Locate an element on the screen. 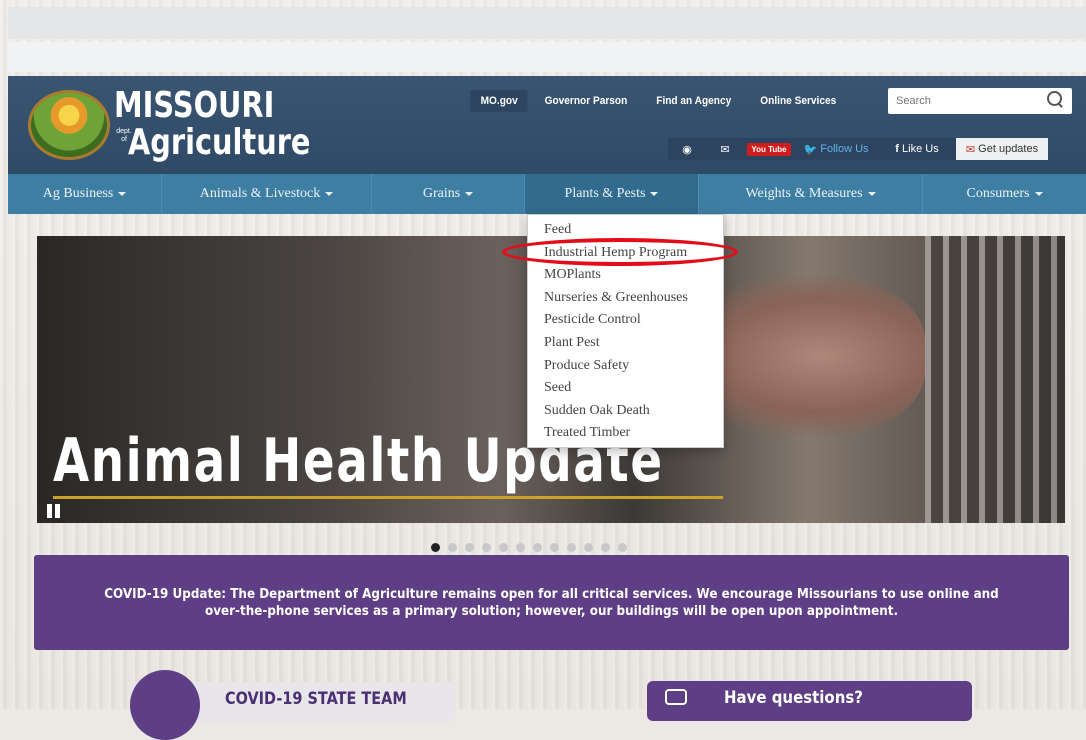  twitter-label: Follow Us is located at coordinates (844, 149).